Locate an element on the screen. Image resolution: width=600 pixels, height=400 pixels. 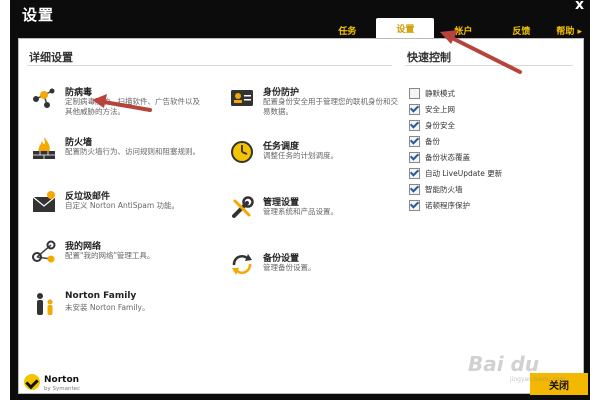
setting-norton-family: Norton Family 未安装 Norton Family。 is located at coordinates (121, 311).